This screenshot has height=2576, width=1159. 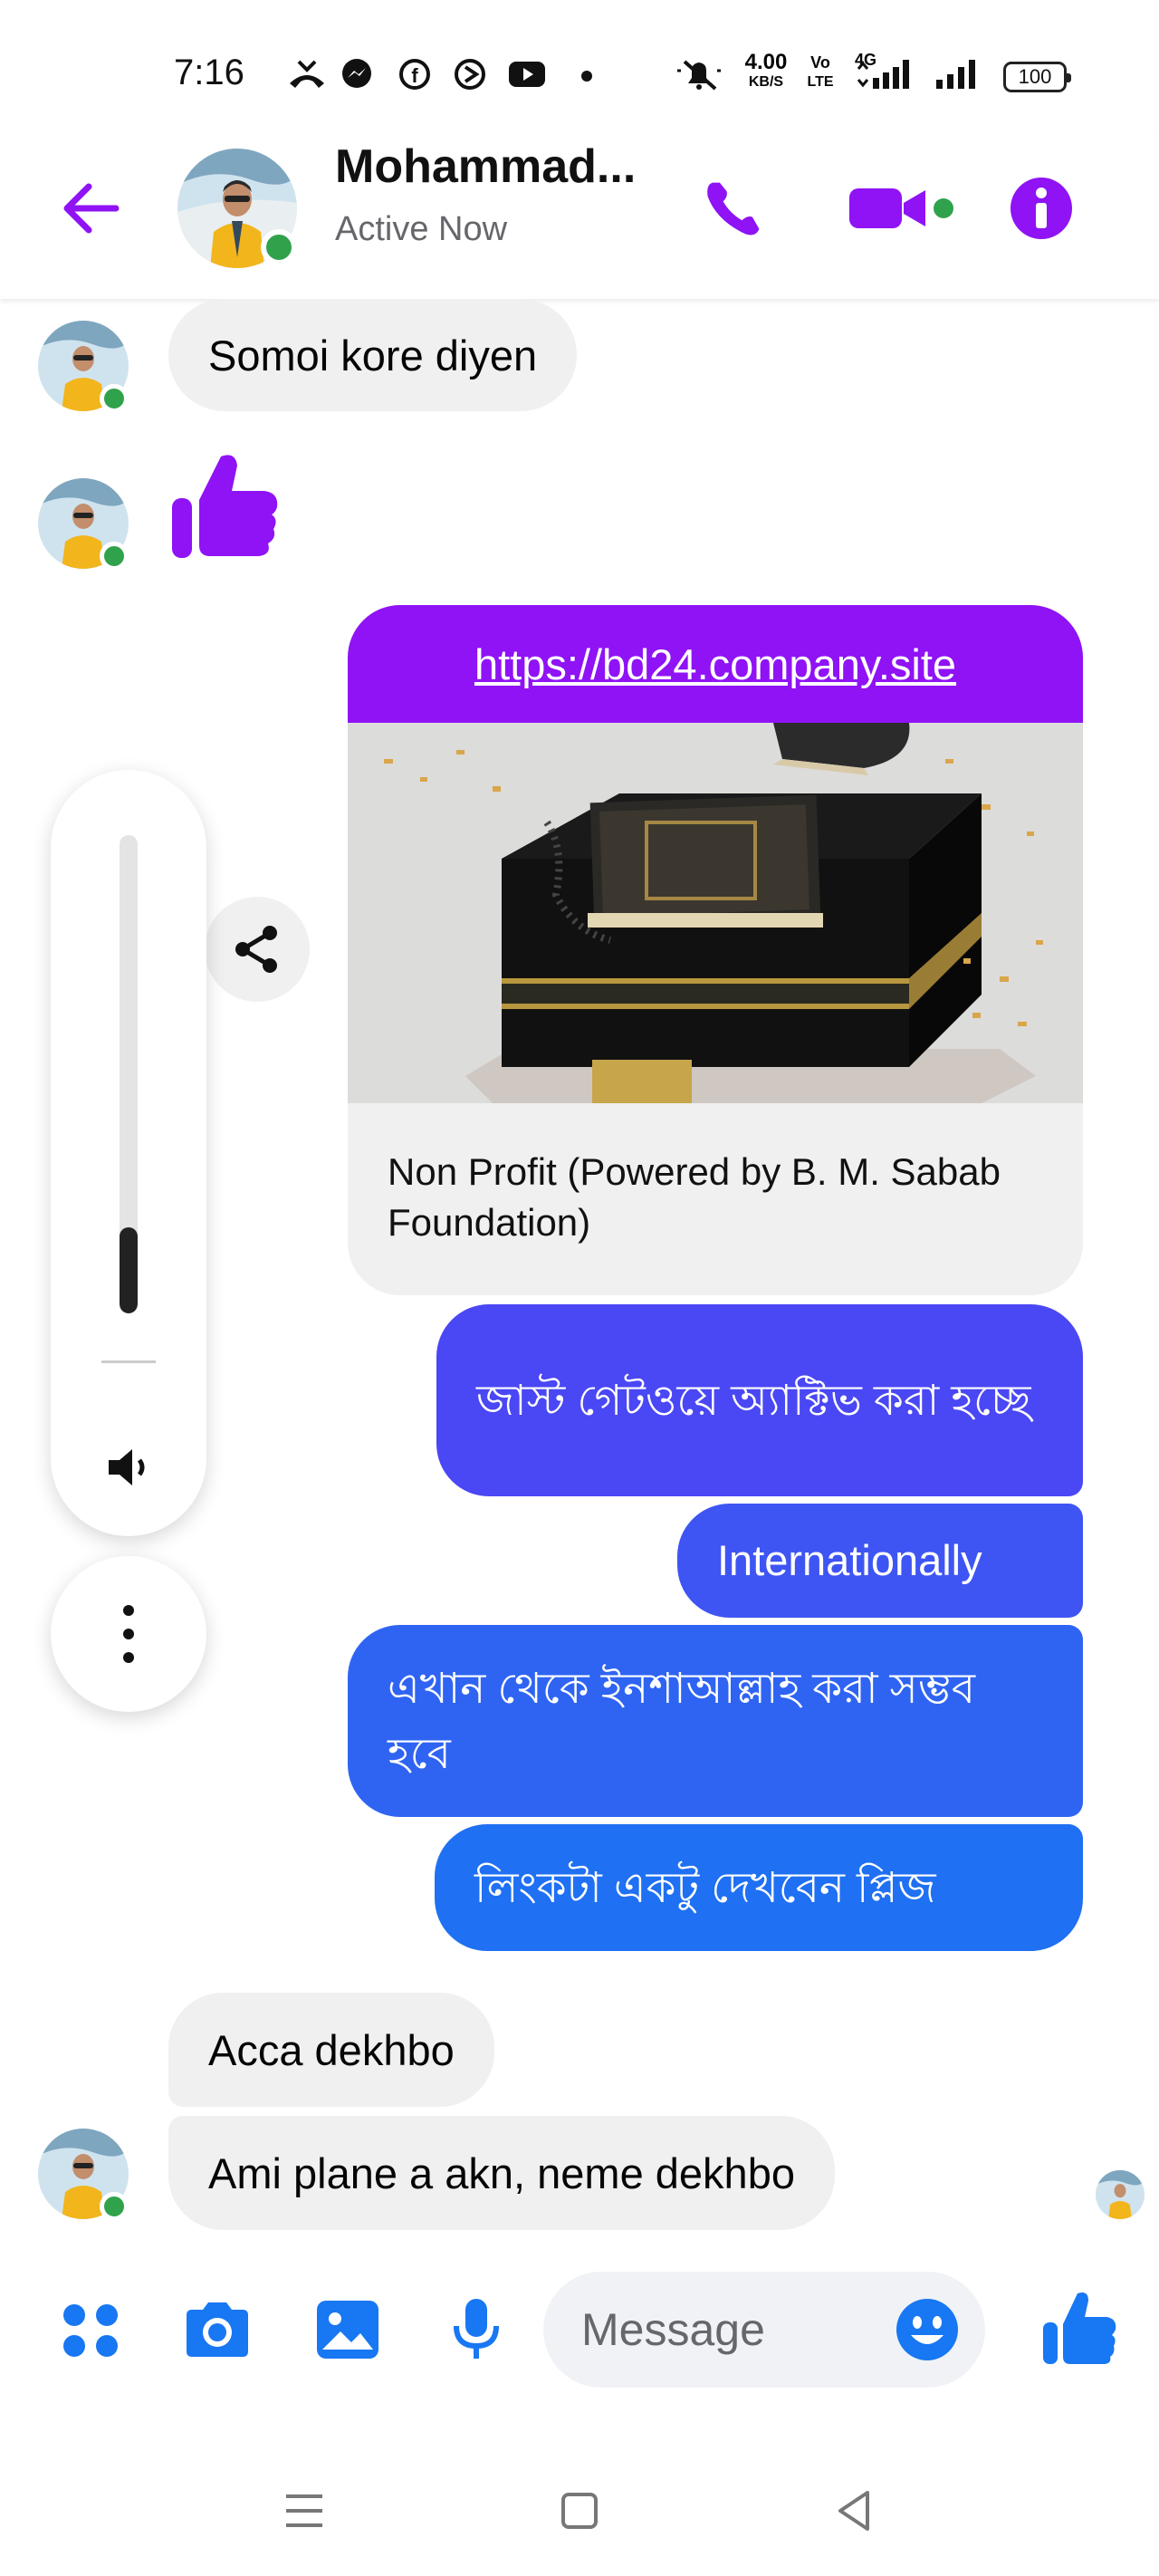 I want to click on mute-icon, so click(x=699, y=75).